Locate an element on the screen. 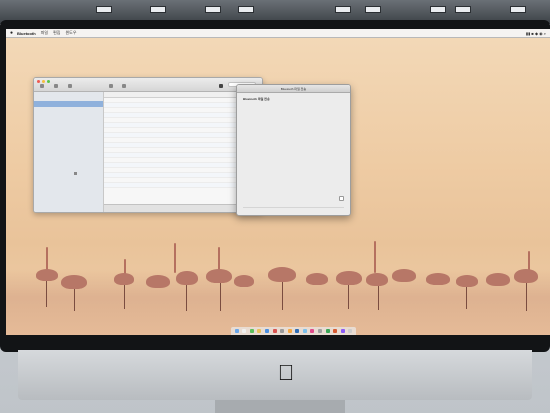  zoom-button is located at coordinates (48, 81).